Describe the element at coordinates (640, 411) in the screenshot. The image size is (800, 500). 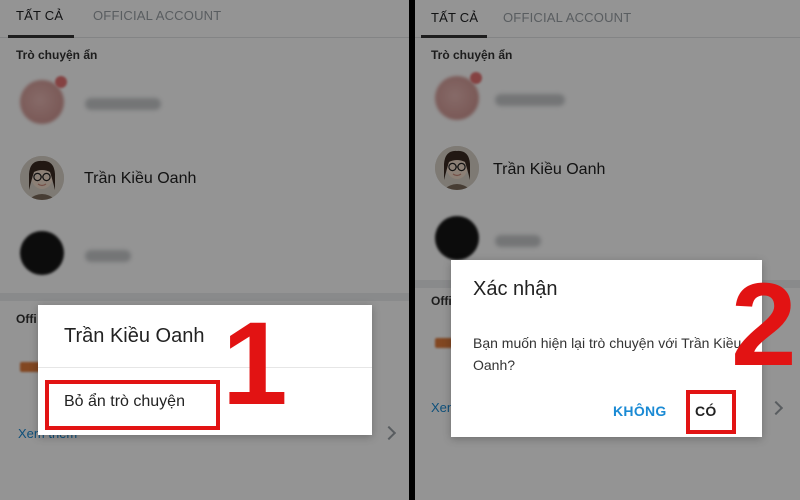
I see `no-button: KHÔNG` at that location.